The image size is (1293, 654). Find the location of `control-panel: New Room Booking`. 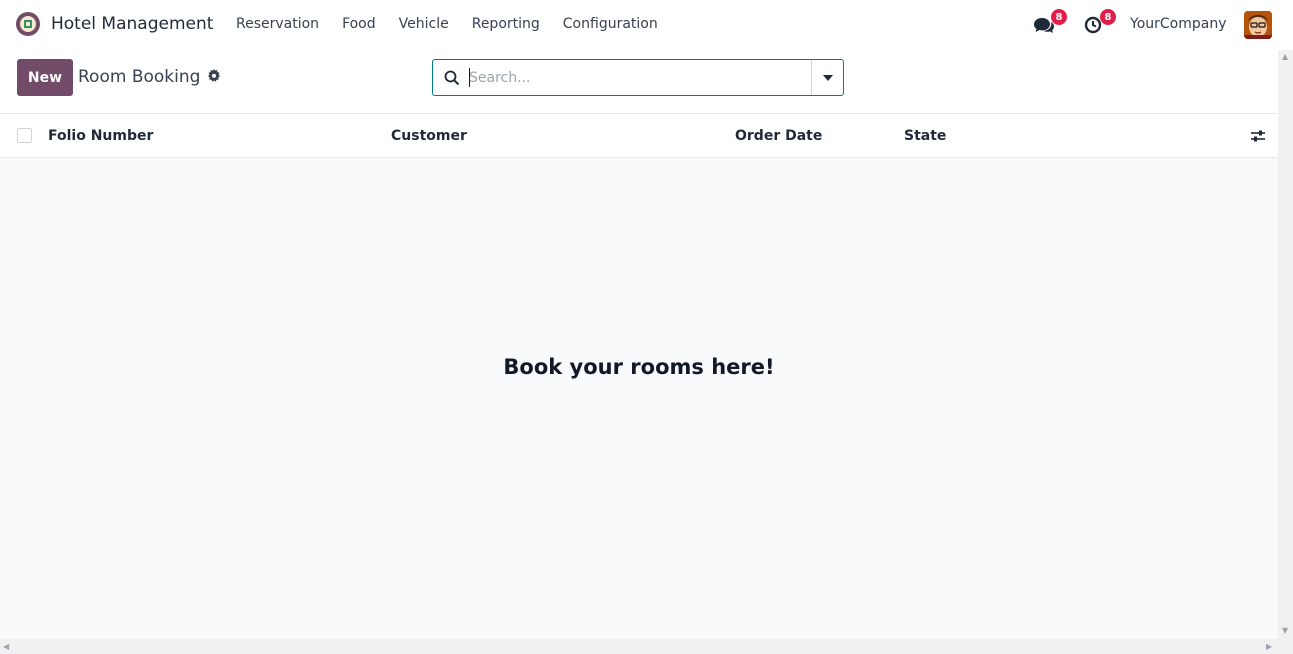

control-panel: New Room Booking is located at coordinates (639, 82).